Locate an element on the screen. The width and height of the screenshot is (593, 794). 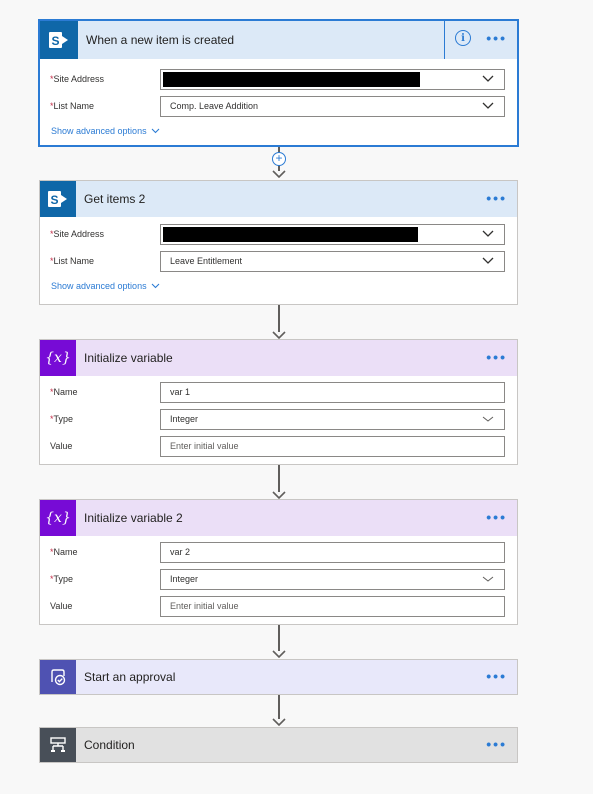
initialize-variable-2-title: Initialize variable 2 is located at coordinates (133, 518).